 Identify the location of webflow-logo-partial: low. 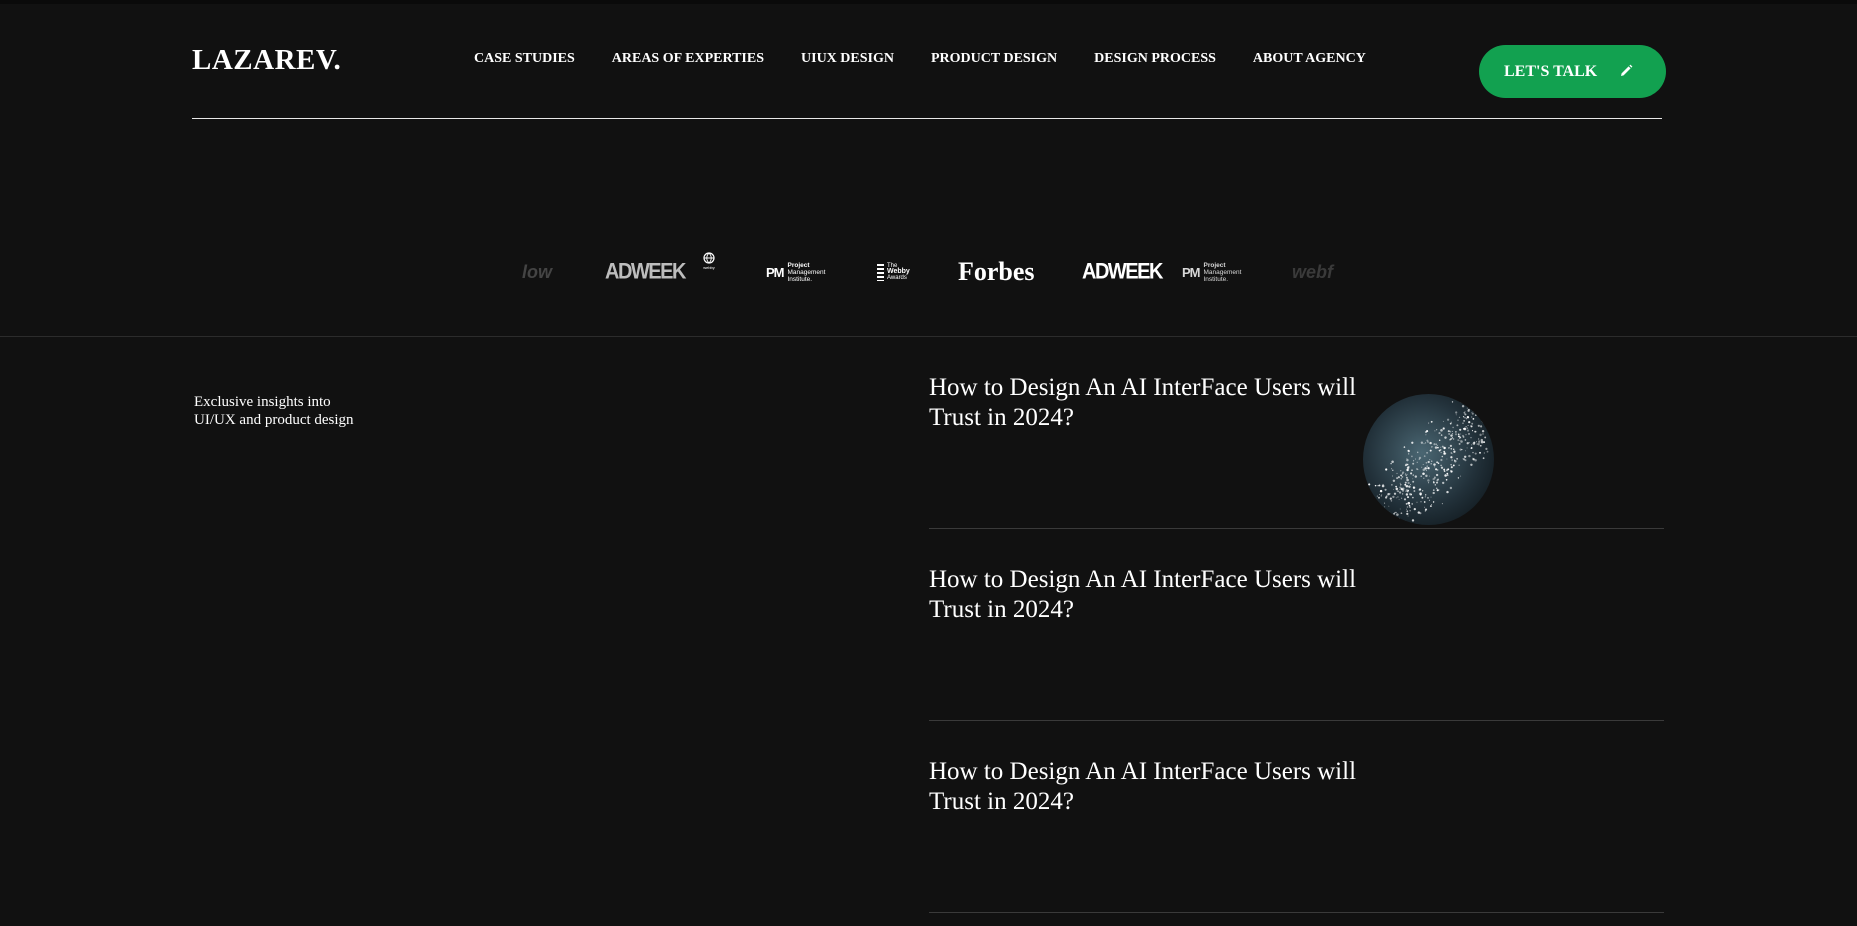
(537, 272).